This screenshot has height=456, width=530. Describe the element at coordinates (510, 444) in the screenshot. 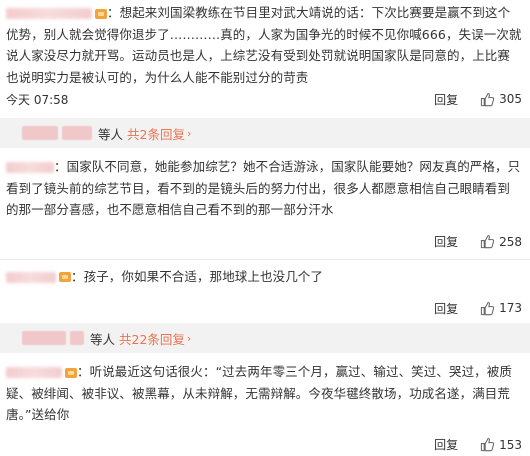

I see `like-count: 153` at that location.